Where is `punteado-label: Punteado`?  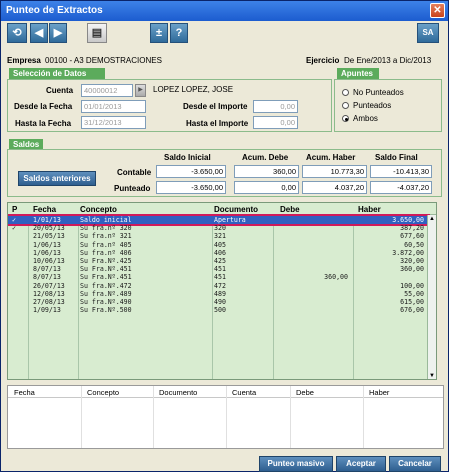
punteado-label: Punteado is located at coordinates (132, 188).